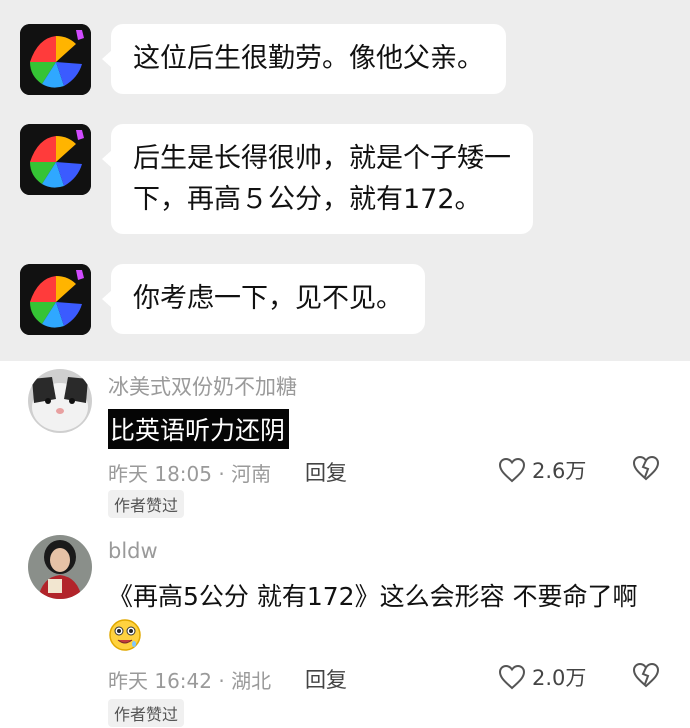 The height and width of the screenshot is (728, 690). What do you see at coordinates (322, 158) in the screenshot?
I see `message-text: 后生是长得很帅，就是个子矮一` at bounding box center [322, 158].